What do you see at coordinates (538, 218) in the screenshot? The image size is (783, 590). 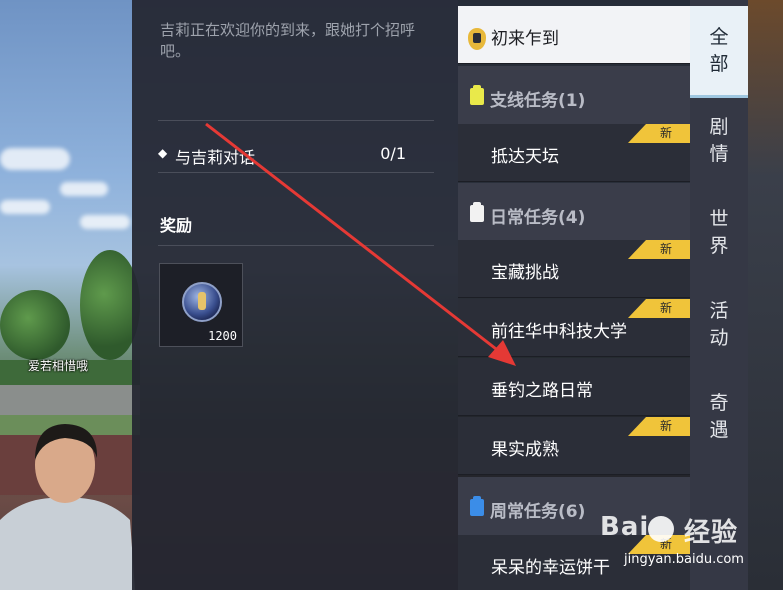 I see `category-label: 日常任务(4)` at bounding box center [538, 218].